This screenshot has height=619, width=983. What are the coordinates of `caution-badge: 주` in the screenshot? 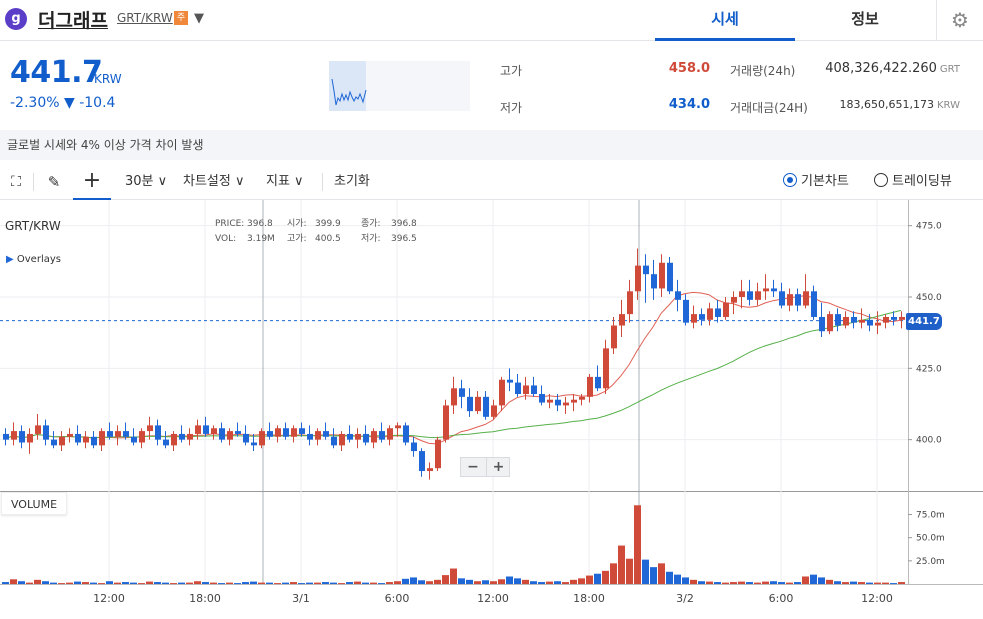 It's located at (181, 18).